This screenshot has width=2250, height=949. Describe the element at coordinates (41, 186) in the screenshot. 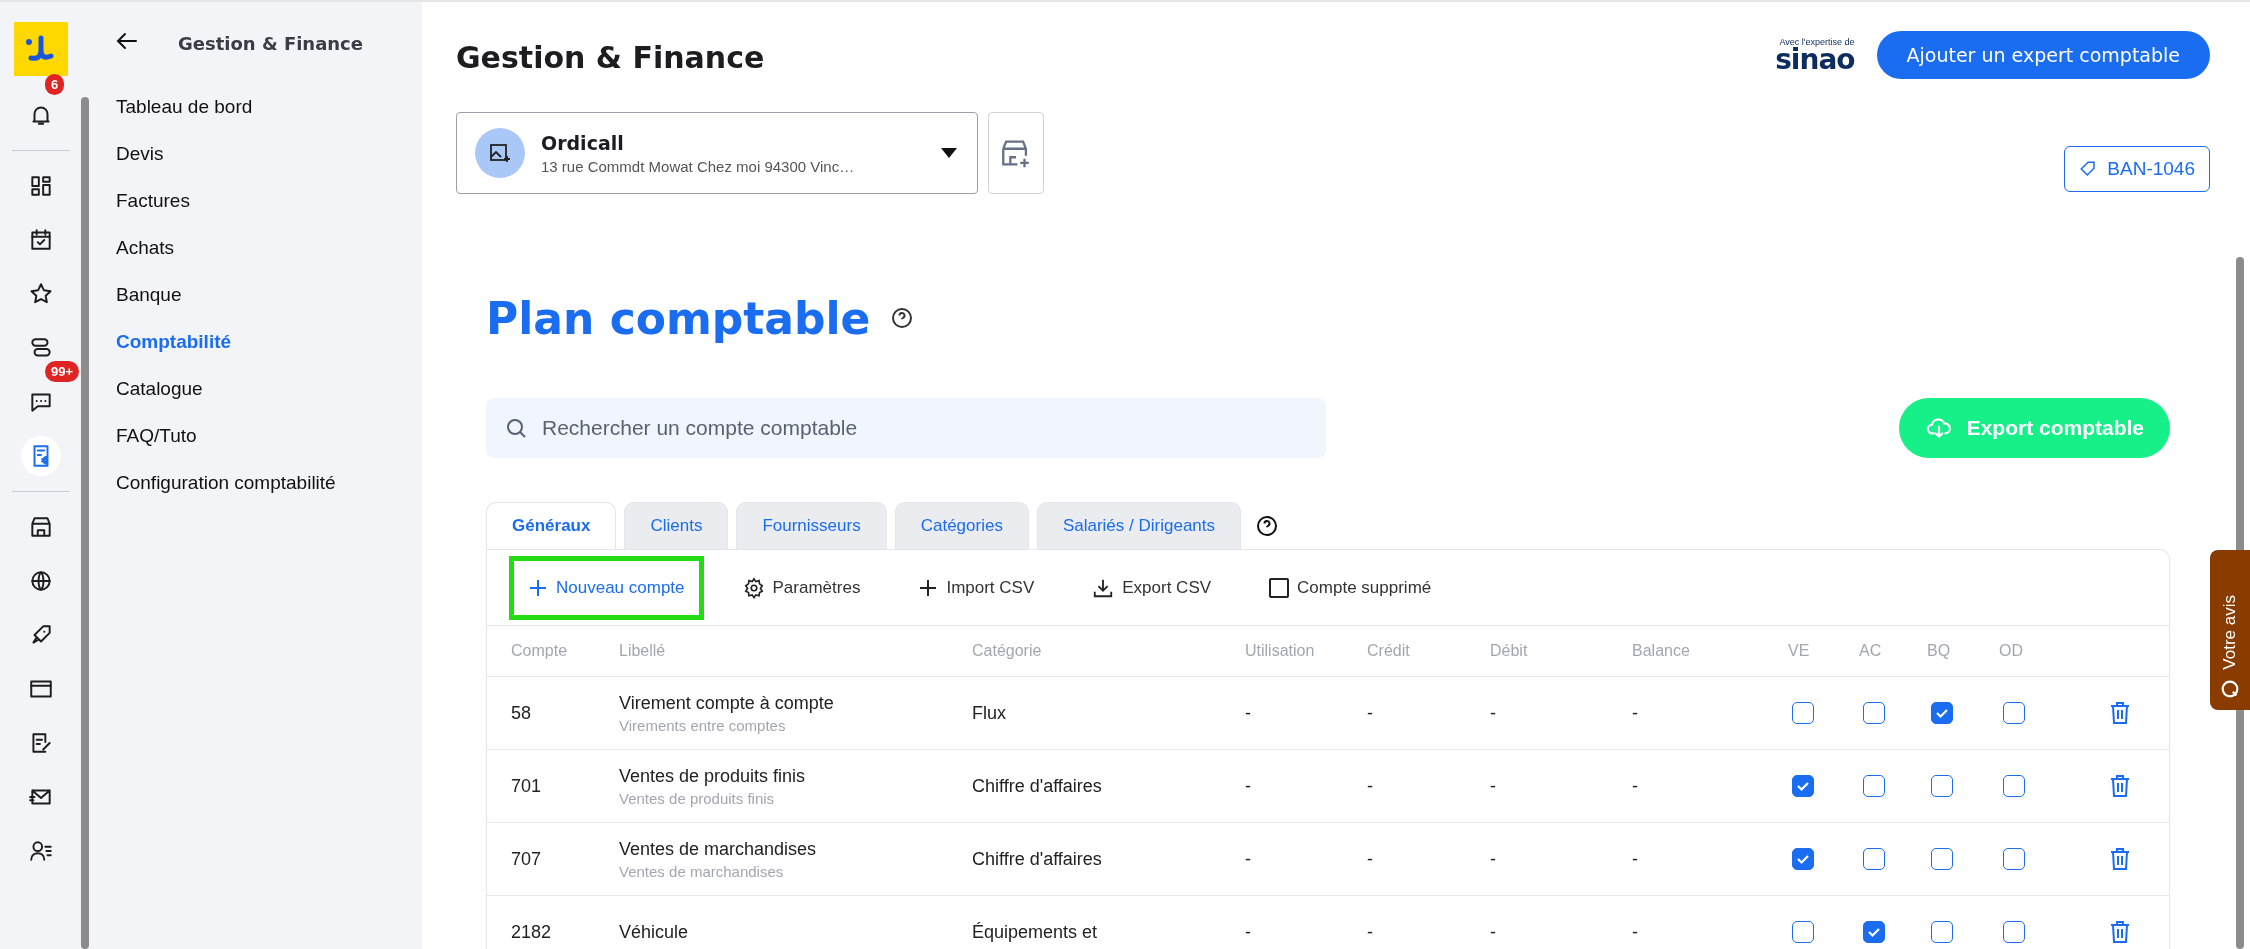

I see `dashboard-icon` at that location.